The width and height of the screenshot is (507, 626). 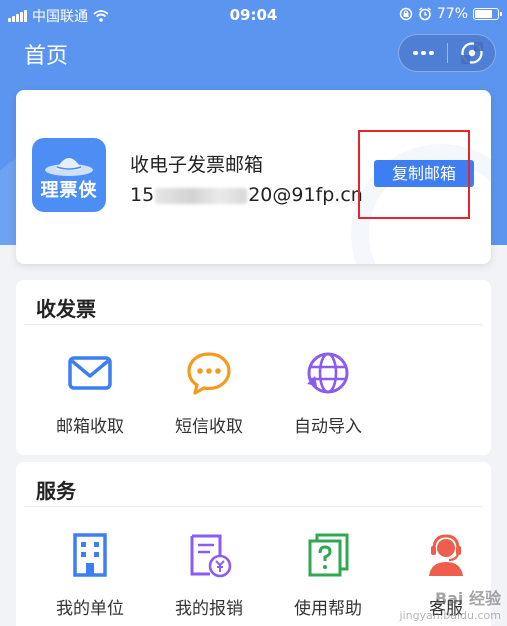 What do you see at coordinates (201, 195) in the screenshot?
I see `email-redacted-blur` at bounding box center [201, 195].